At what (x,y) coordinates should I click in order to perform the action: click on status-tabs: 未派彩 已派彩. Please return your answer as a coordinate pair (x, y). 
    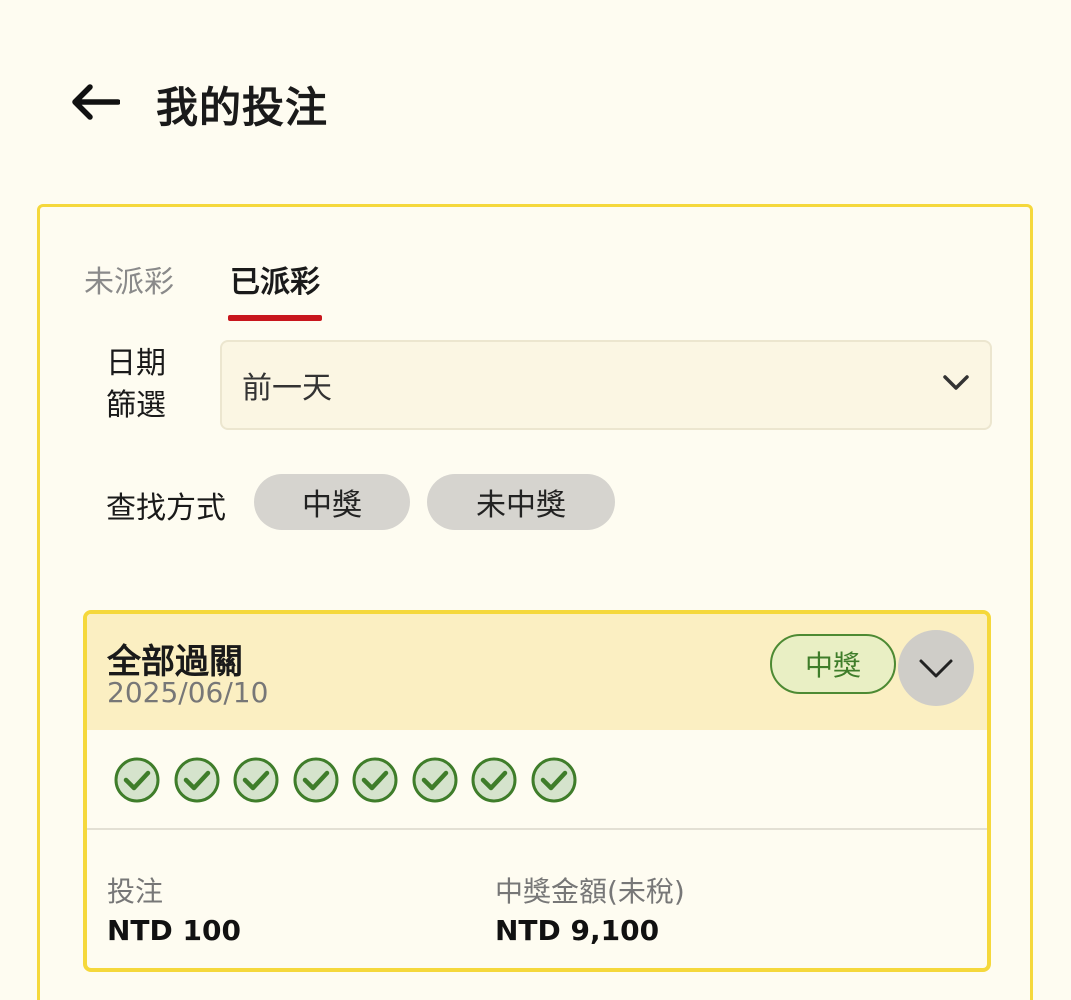
    Looking at the image, I should click on (230, 289).